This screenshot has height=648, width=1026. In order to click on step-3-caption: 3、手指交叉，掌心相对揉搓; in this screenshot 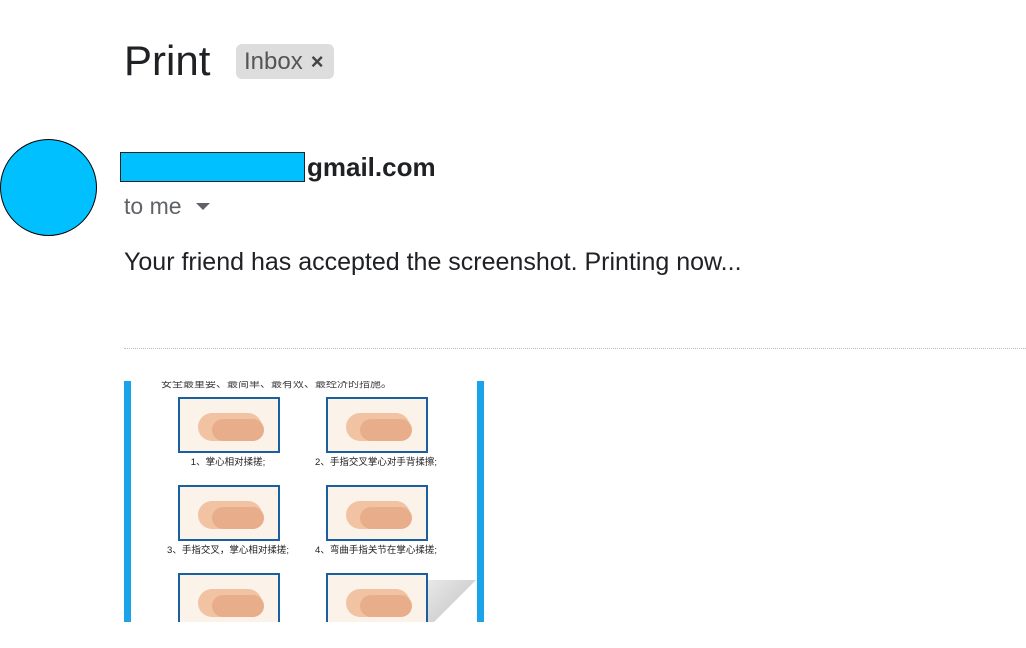, I will do `click(228, 550)`.